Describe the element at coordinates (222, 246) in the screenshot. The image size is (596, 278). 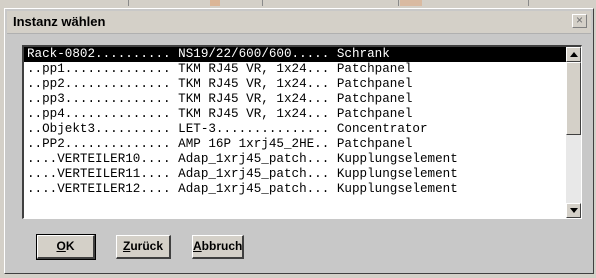
I see `cancel-button-label: bbruch` at that location.